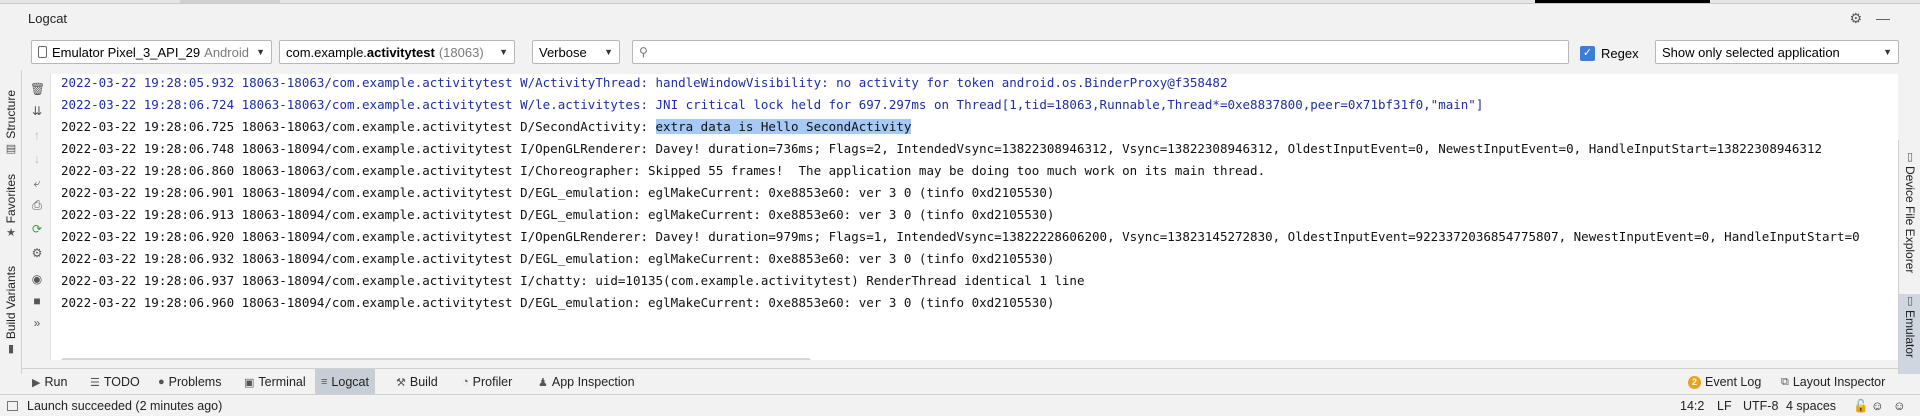 The width and height of the screenshot is (1920, 416). Describe the element at coordinates (400, 52) in the screenshot. I see `process-name: activitytest` at that location.